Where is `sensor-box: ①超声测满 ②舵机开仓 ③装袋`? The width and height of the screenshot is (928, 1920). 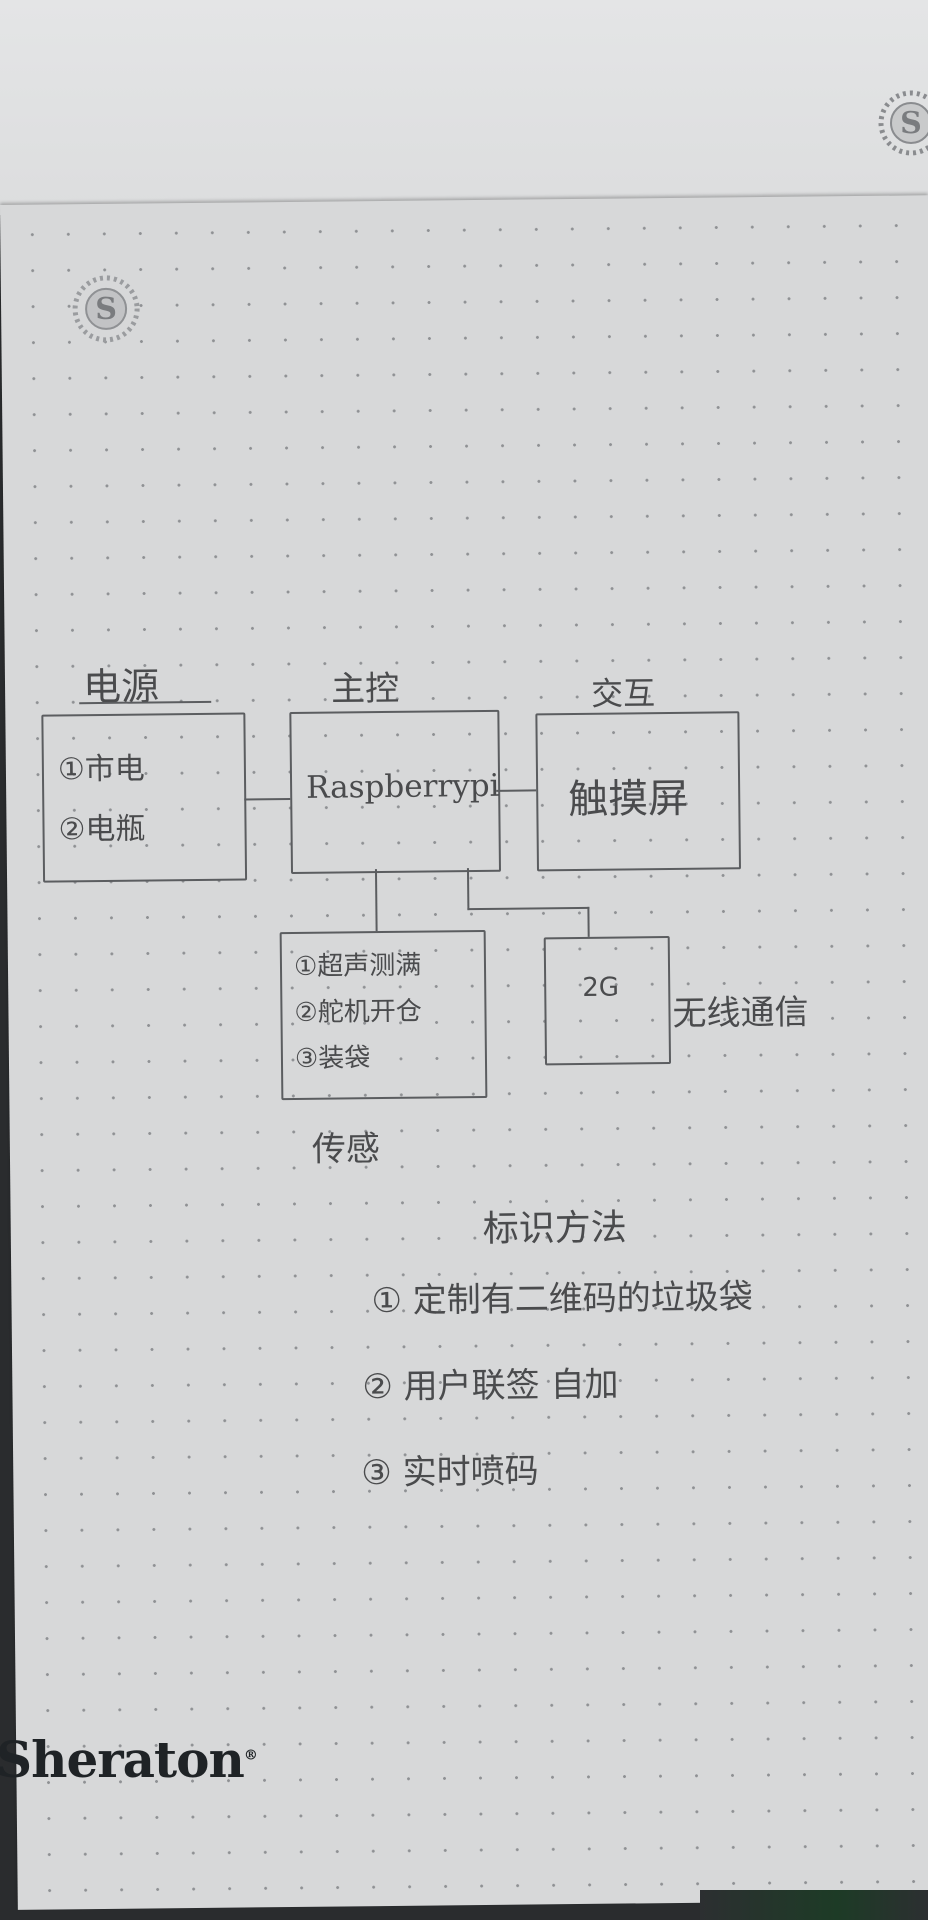
sensor-box: ①超声测满 ②舵机开仓 ③装袋 is located at coordinates (383, 1015).